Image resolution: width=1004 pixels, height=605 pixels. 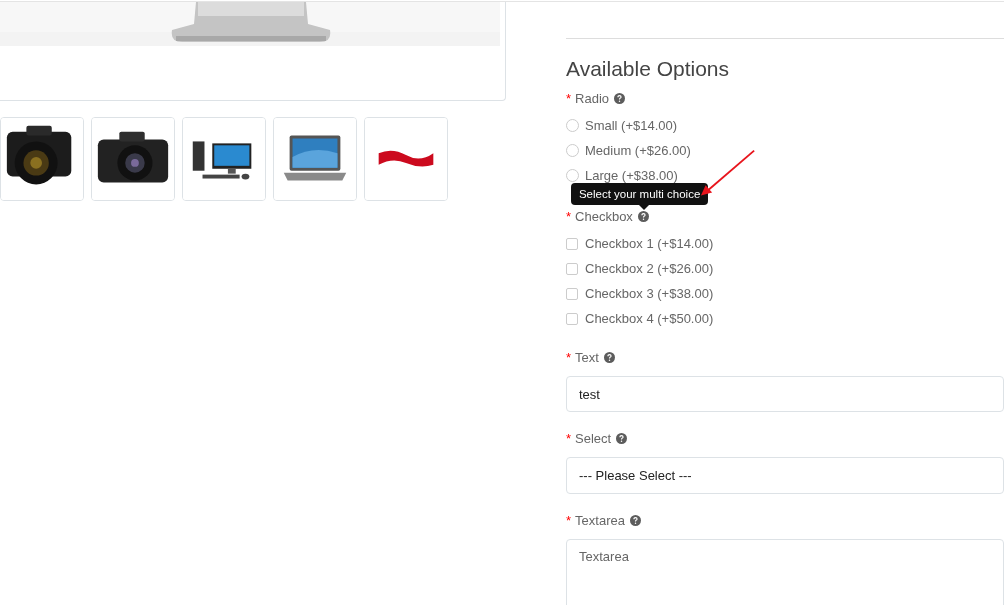 I want to click on option-label: Small (+$14.00), so click(x=631, y=125).